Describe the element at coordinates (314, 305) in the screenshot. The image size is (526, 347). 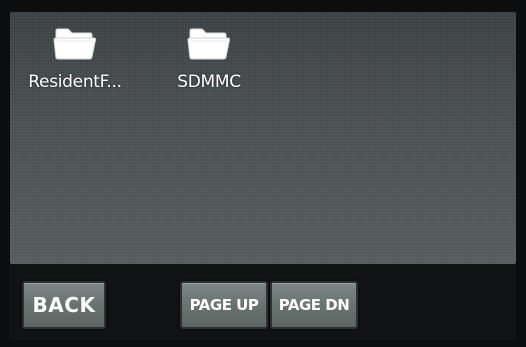
I see `page-down-button: PAGE DN` at that location.